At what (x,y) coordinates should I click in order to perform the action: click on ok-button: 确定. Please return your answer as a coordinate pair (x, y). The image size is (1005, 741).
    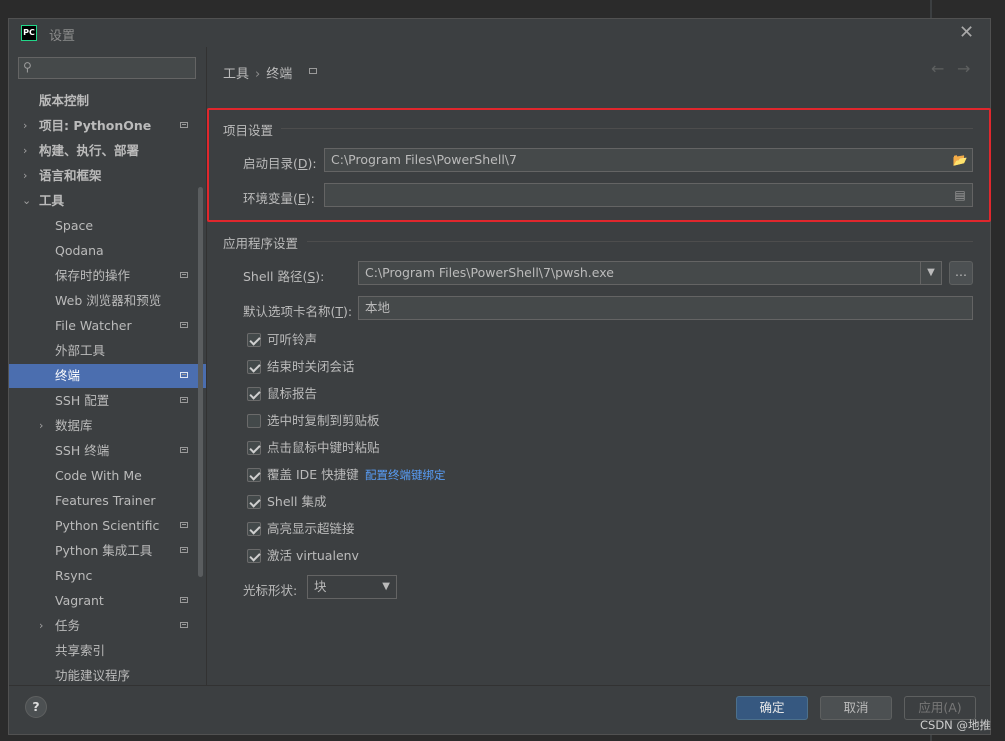
    Looking at the image, I should click on (772, 708).